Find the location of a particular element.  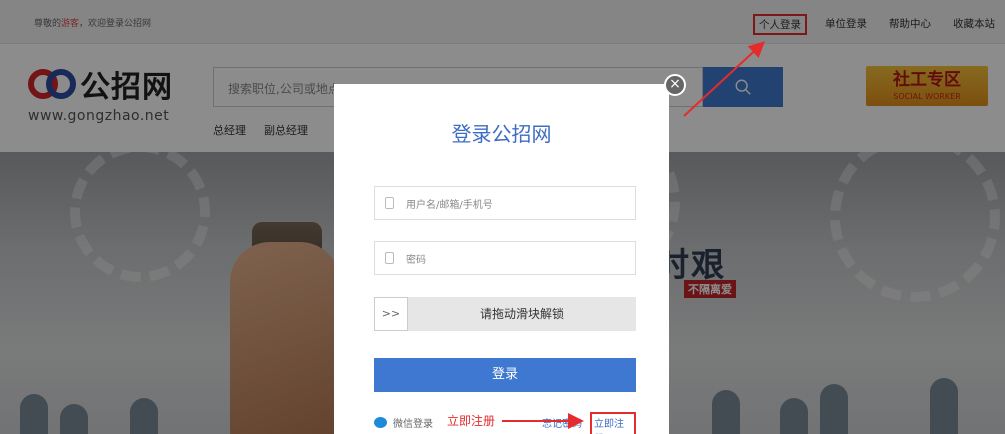

register-link: 立即注册 is located at coordinates (613, 423).